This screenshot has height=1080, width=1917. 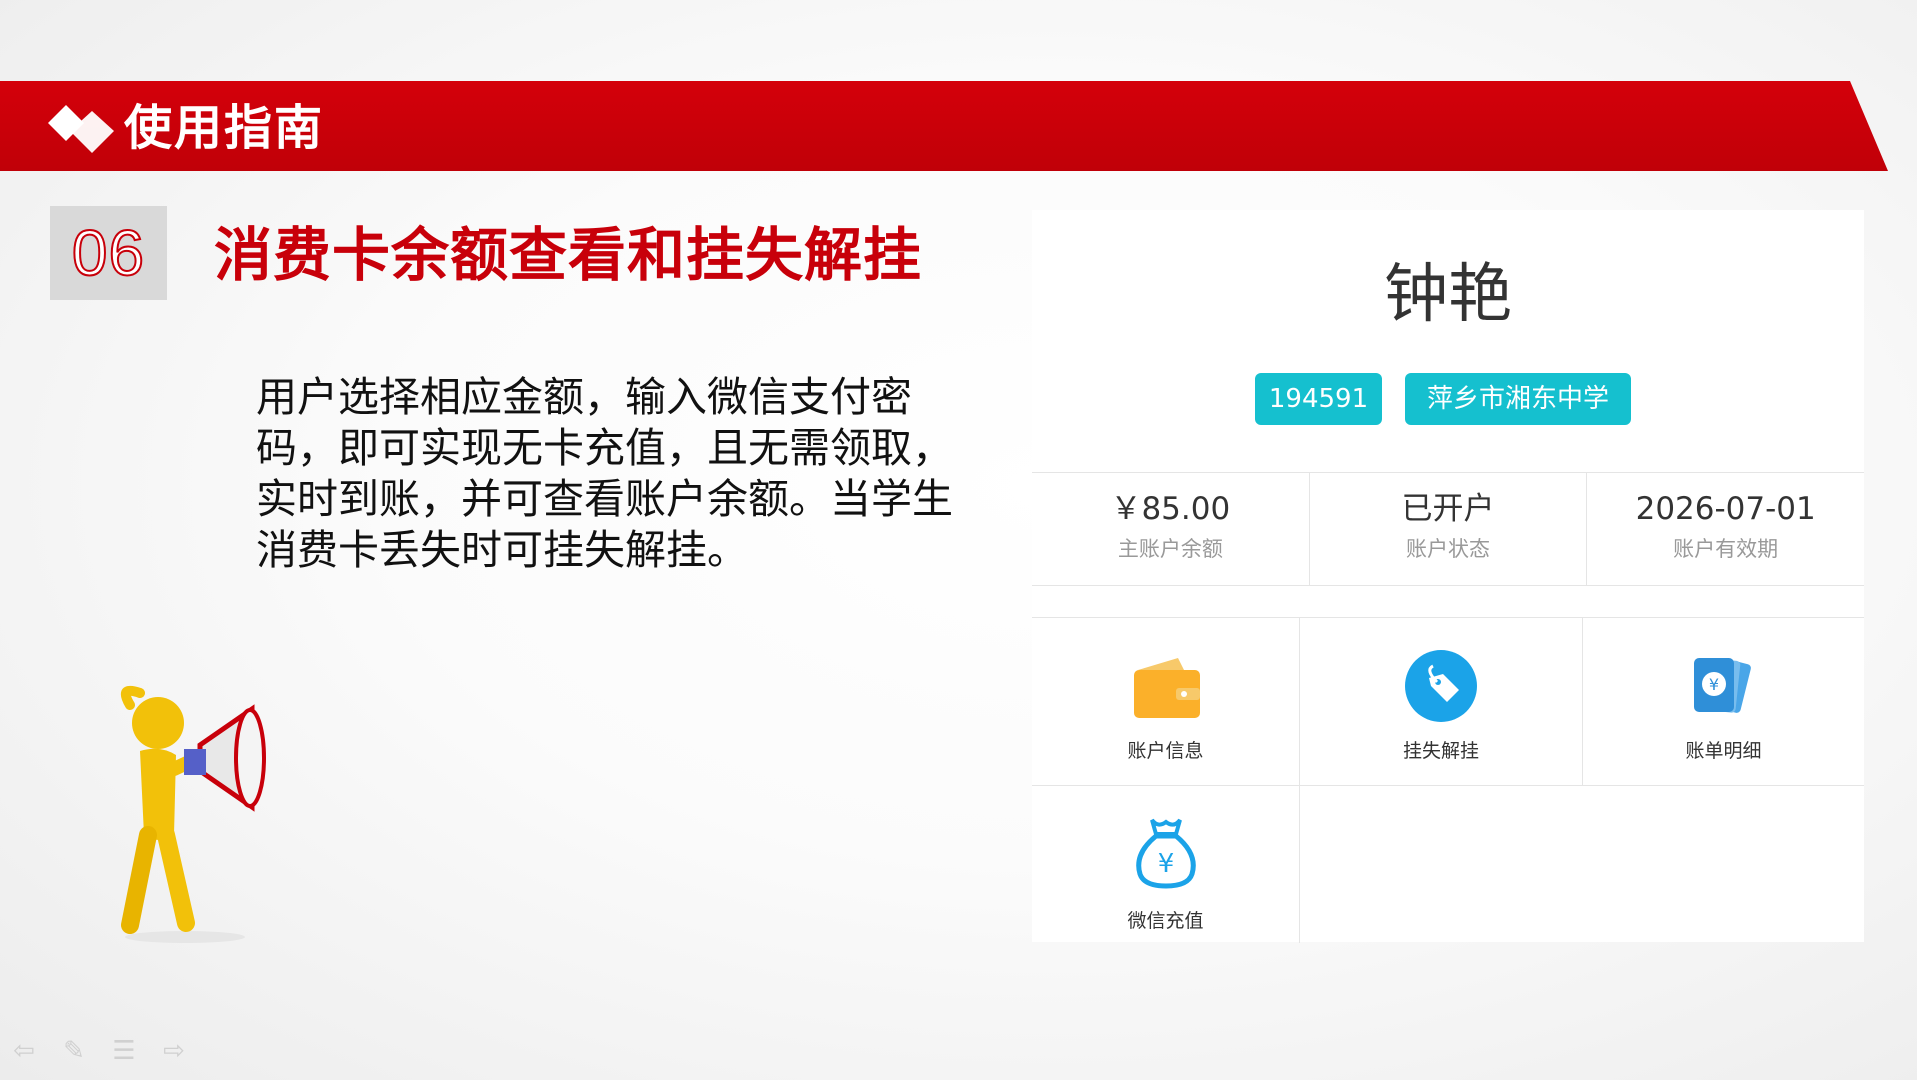 What do you see at coordinates (1722, 685) in the screenshot?
I see `bill-icon: ¥` at bounding box center [1722, 685].